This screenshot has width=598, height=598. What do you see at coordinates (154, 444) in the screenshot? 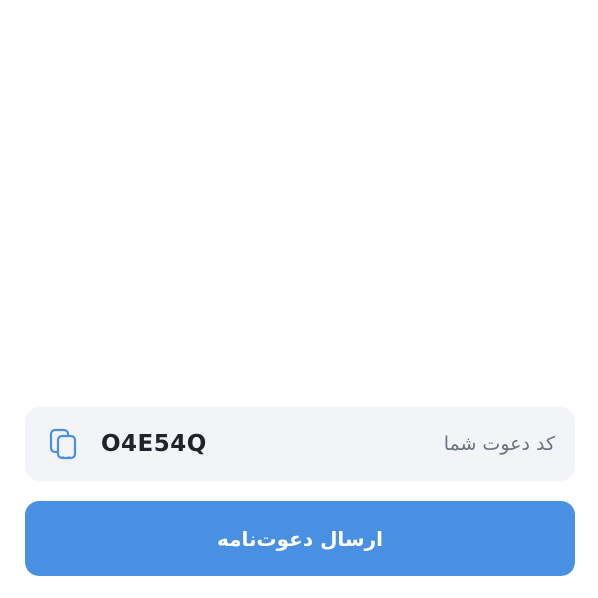
I see `invite-code-value: O4E54Q` at bounding box center [154, 444].